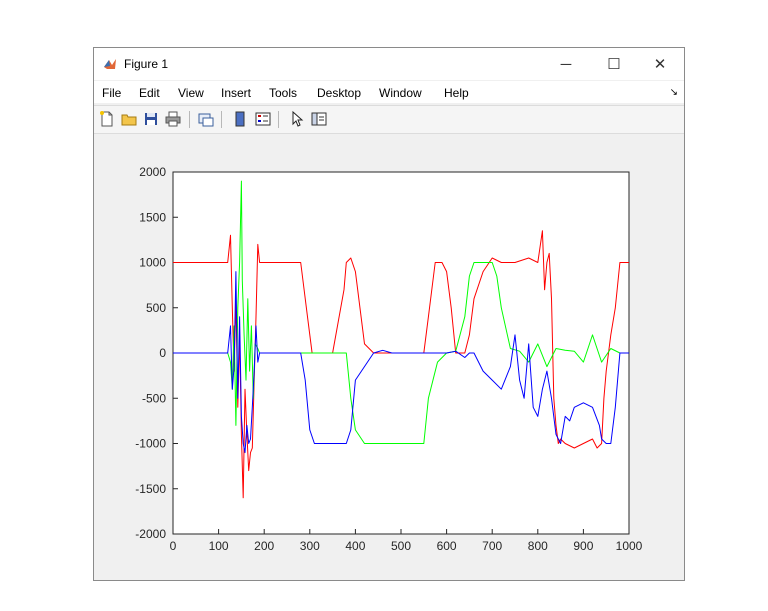 The height and width of the screenshot is (611, 768). I want to click on y-tick-label: 1500, so click(152, 217).